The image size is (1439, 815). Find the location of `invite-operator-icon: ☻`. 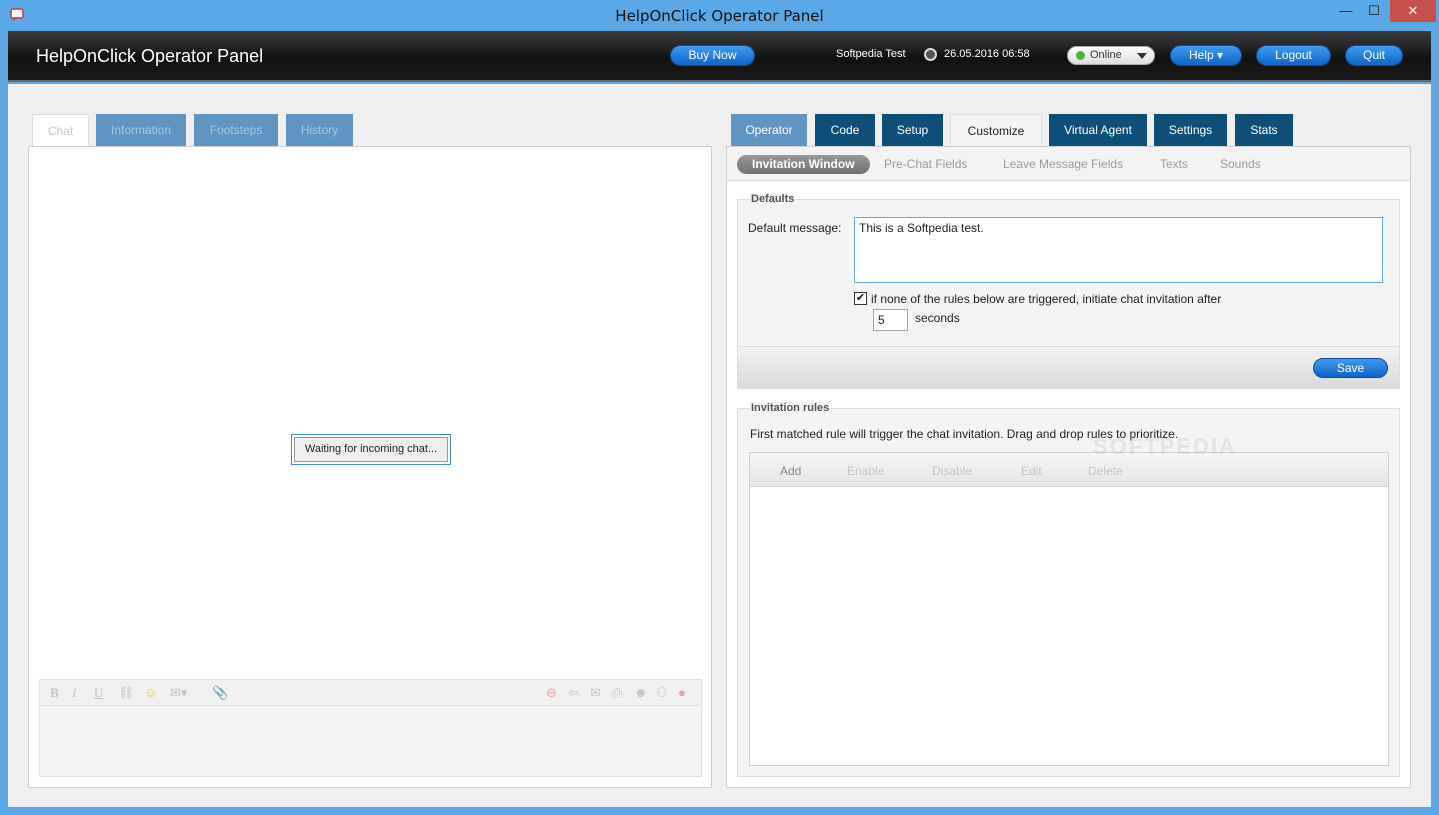

invite-operator-icon: ☻ is located at coordinates (641, 692).